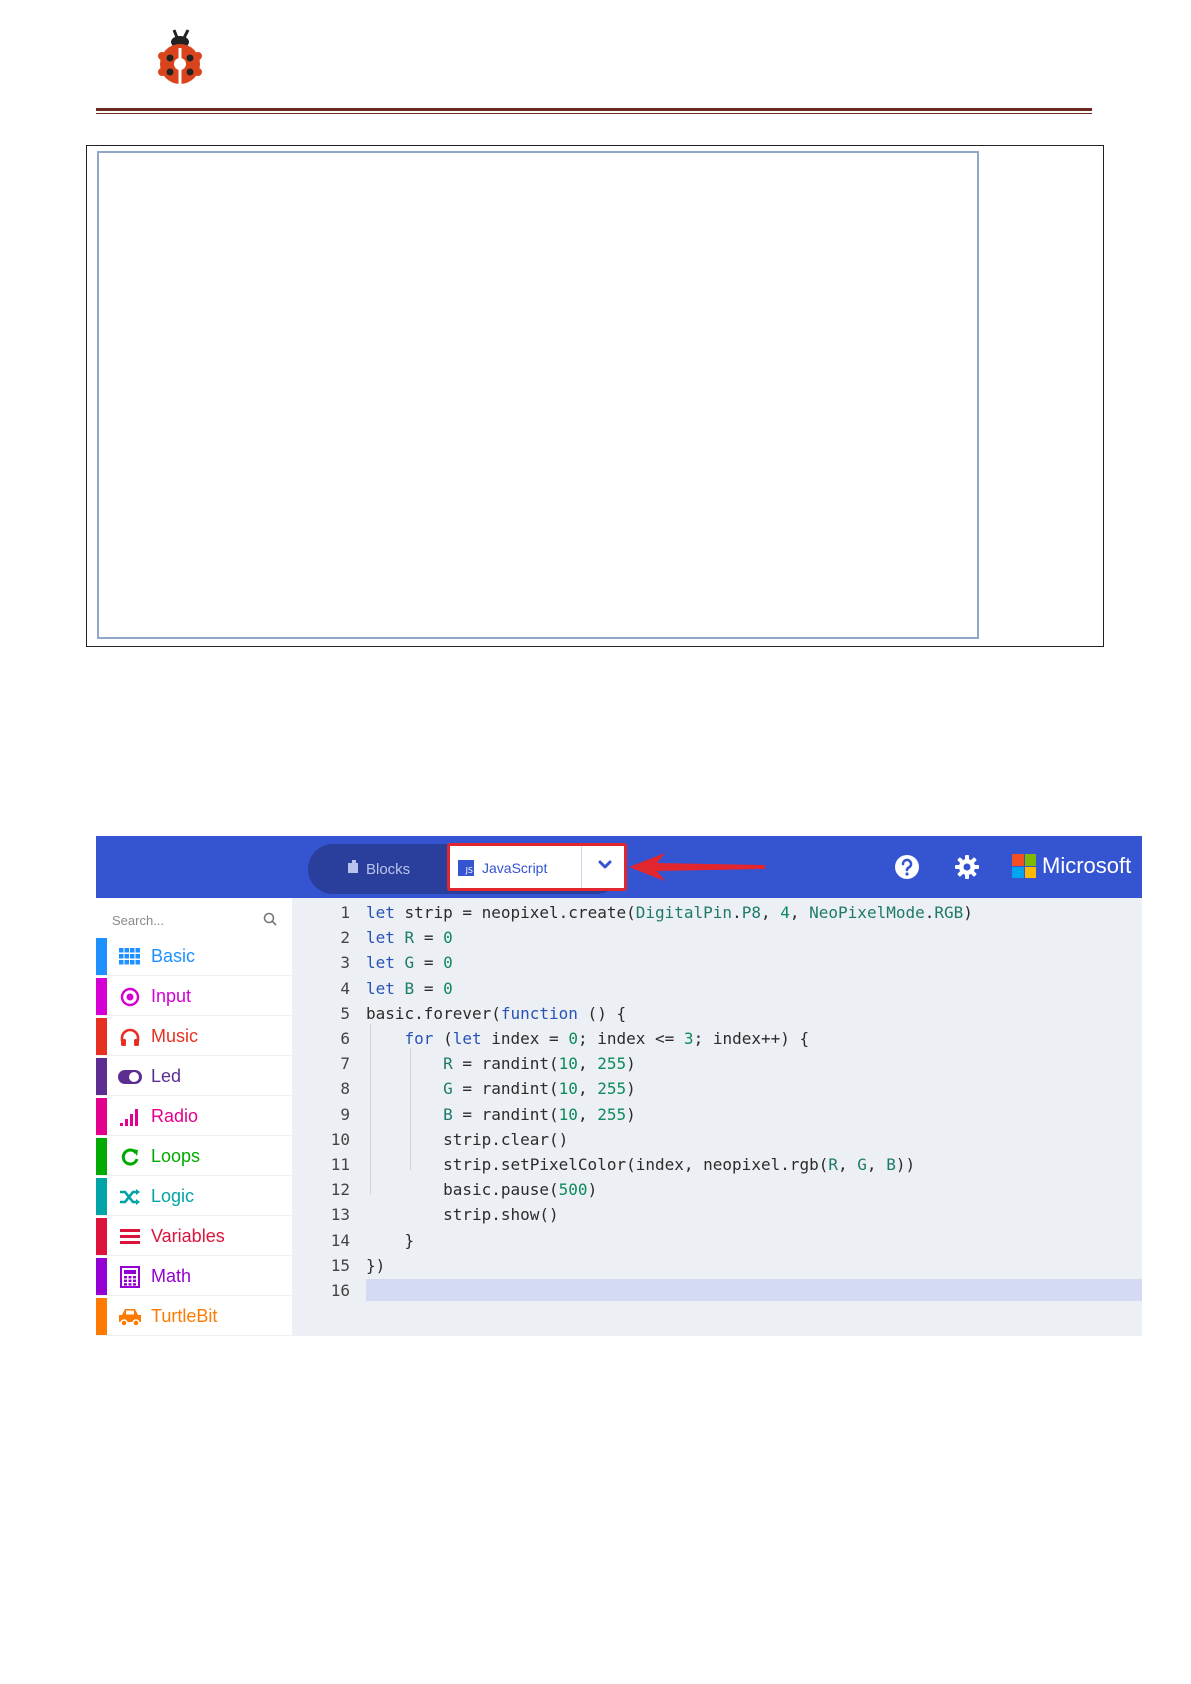 The height and width of the screenshot is (1684, 1191). I want to click on toolbox-category-radio: Radio, so click(194, 1117).